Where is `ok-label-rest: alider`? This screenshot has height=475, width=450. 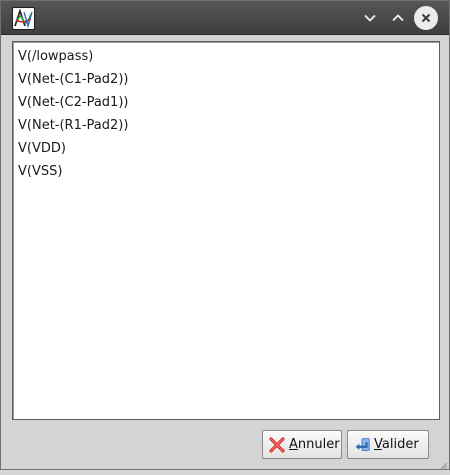
ok-label-rest: alider is located at coordinates (400, 444).